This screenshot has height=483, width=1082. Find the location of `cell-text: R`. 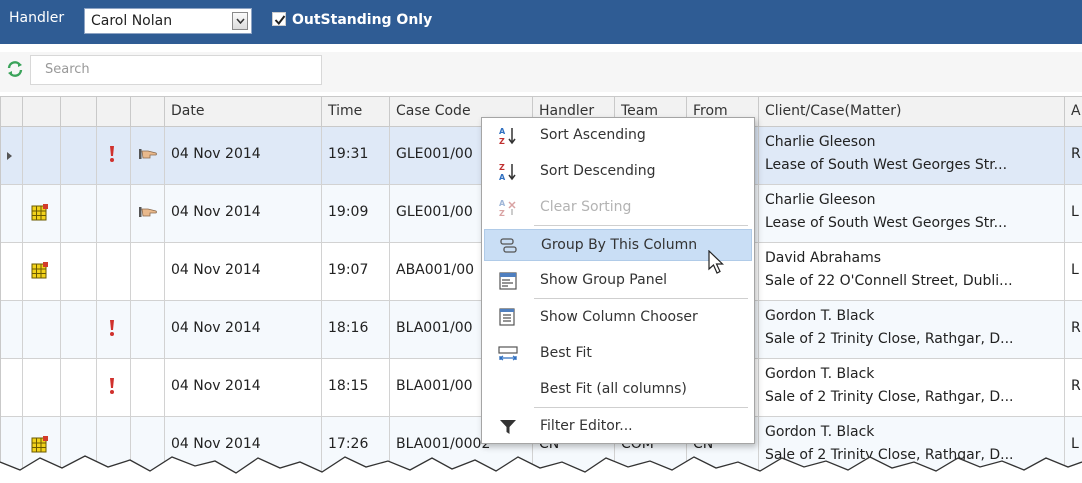

cell-text: R is located at coordinates (1076, 154).